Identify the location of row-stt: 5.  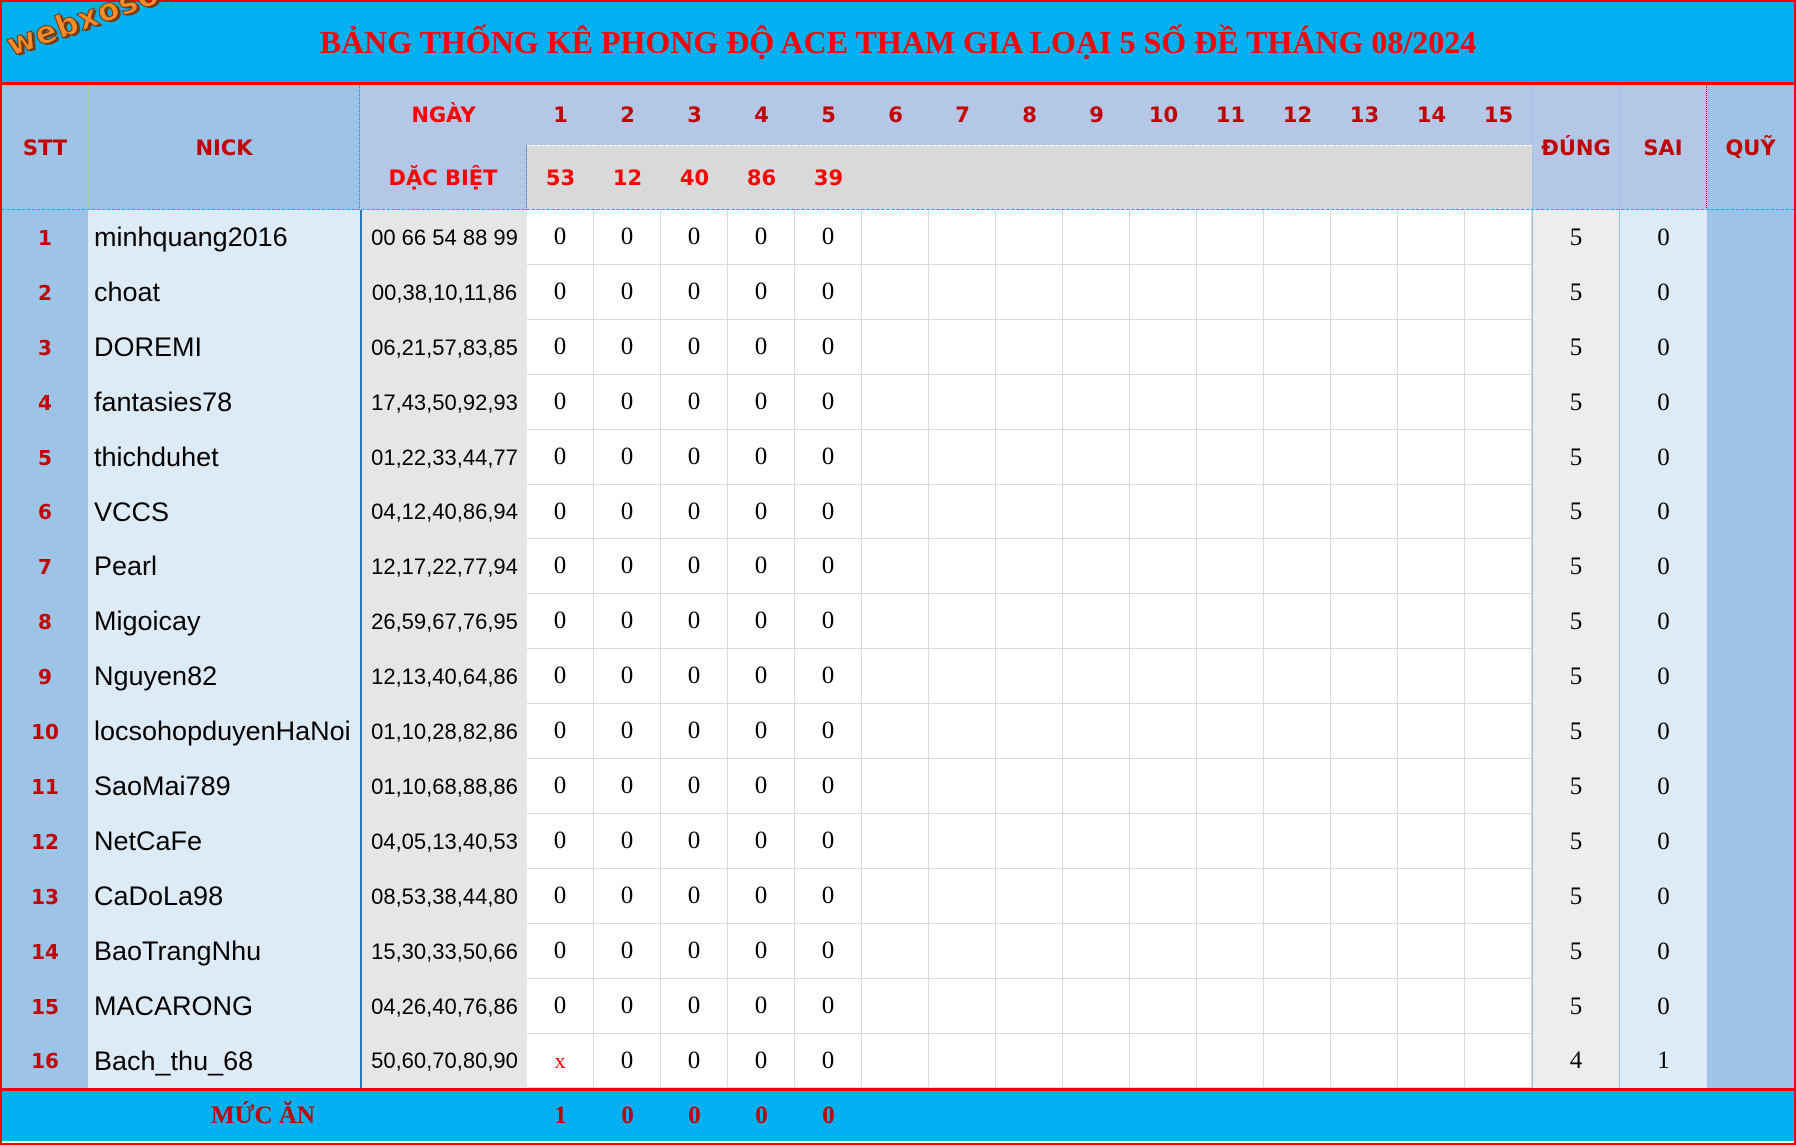
(45, 457).